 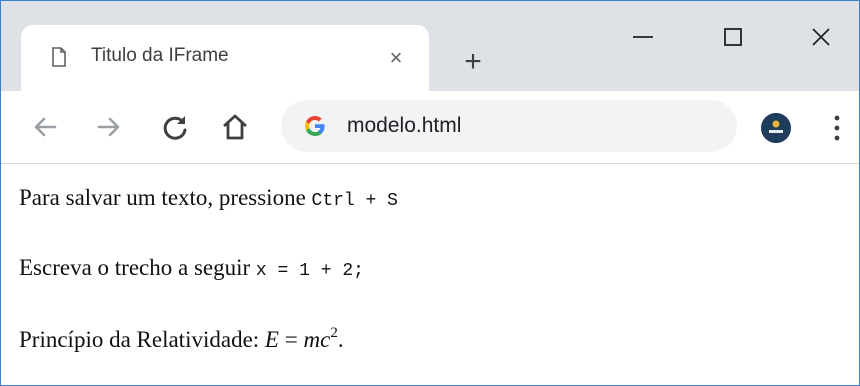 What do you see at coordinates (821, 37) in the screenshot?
I see `window-close-icon` at bounding box center [821, 37].